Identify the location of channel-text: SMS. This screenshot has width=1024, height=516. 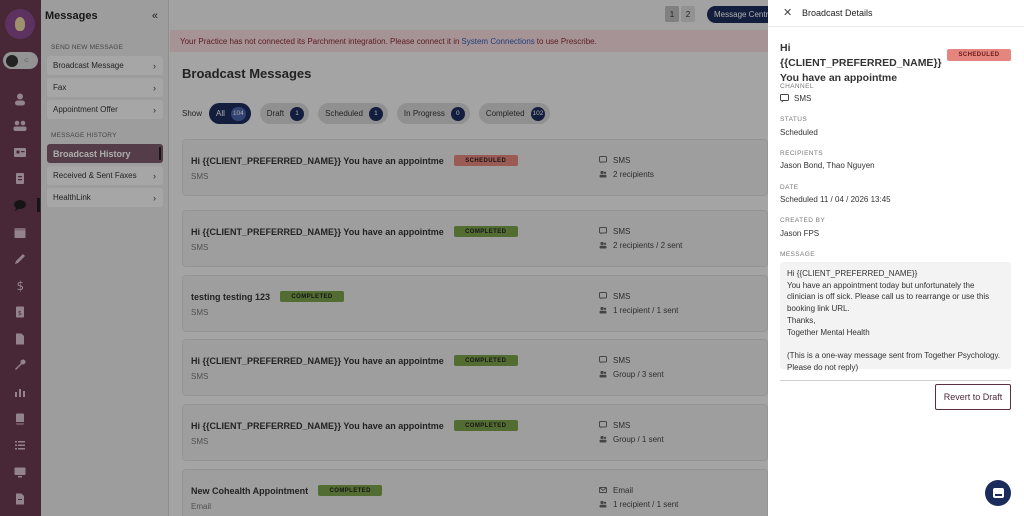
(803, 98).